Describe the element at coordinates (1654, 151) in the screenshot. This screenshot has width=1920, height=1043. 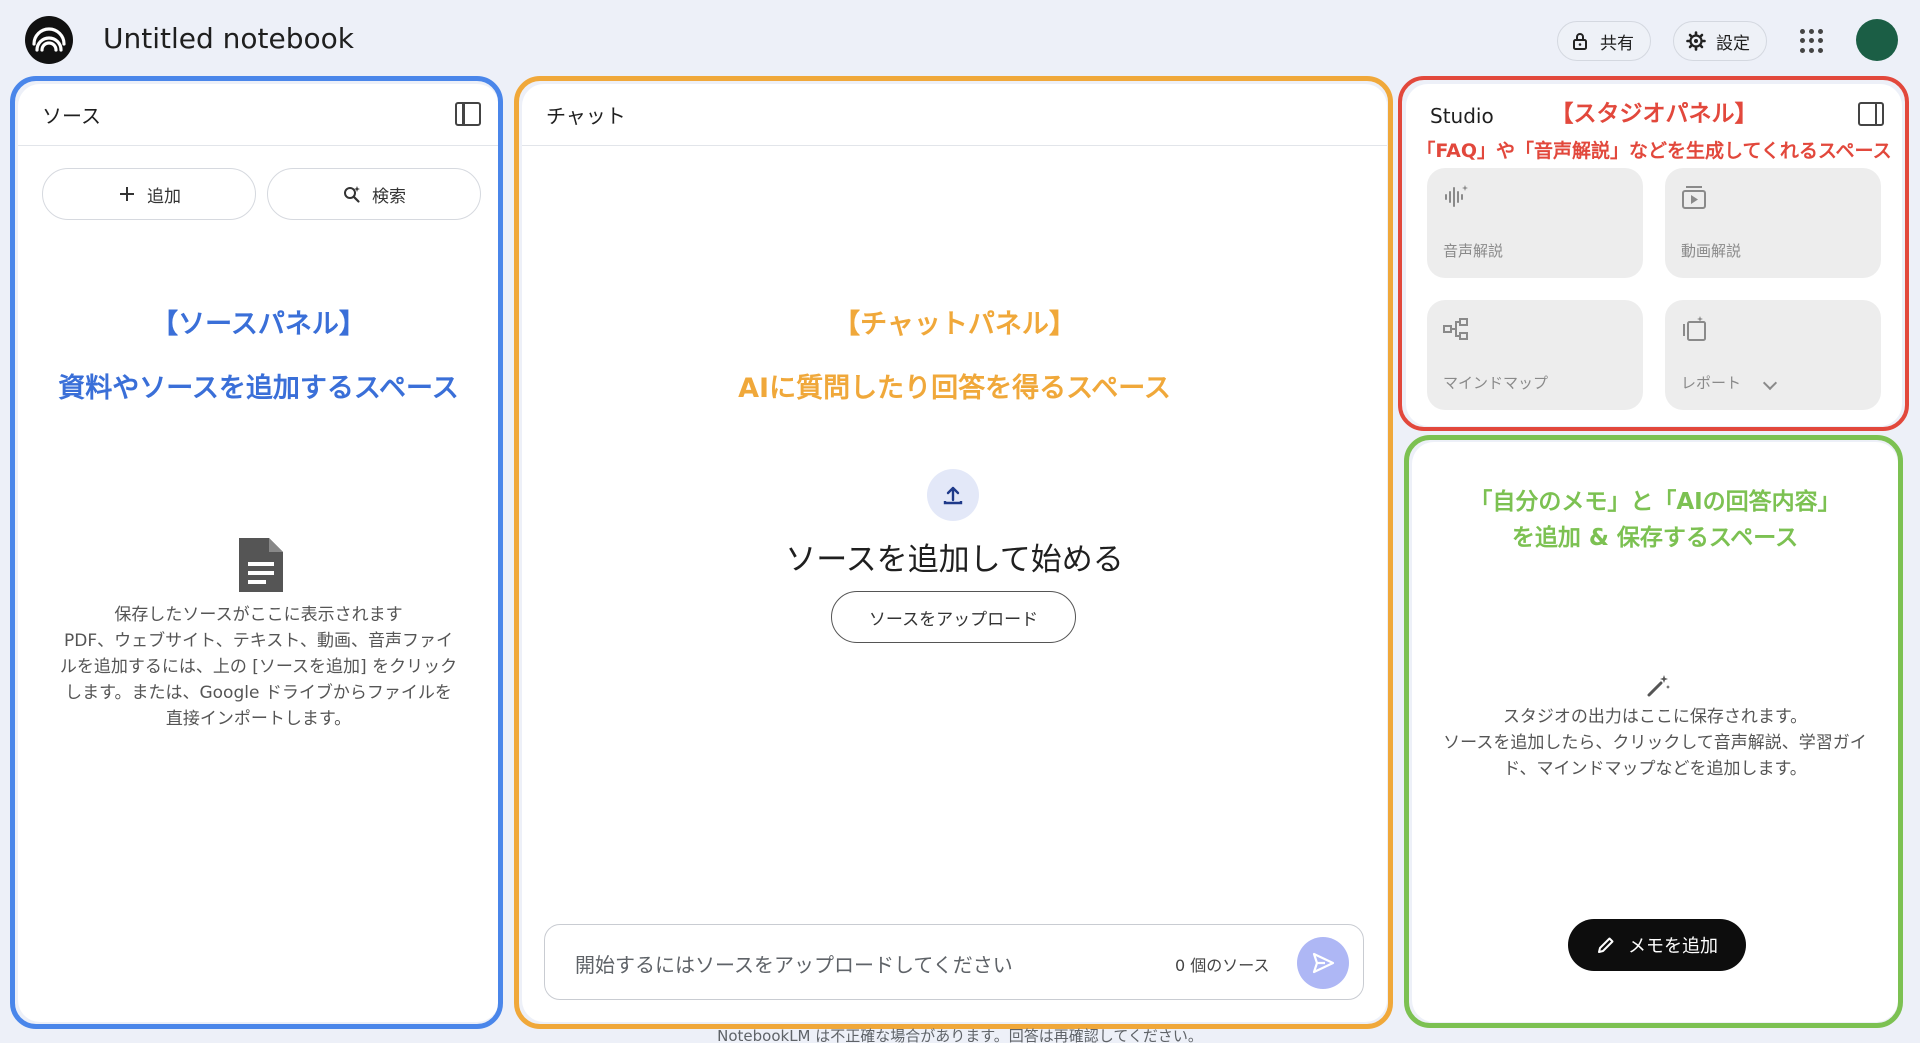
I see `studio-annotation-desc: 「FAQ」や「音声解説」などを生成してくれるスペース` at that location.